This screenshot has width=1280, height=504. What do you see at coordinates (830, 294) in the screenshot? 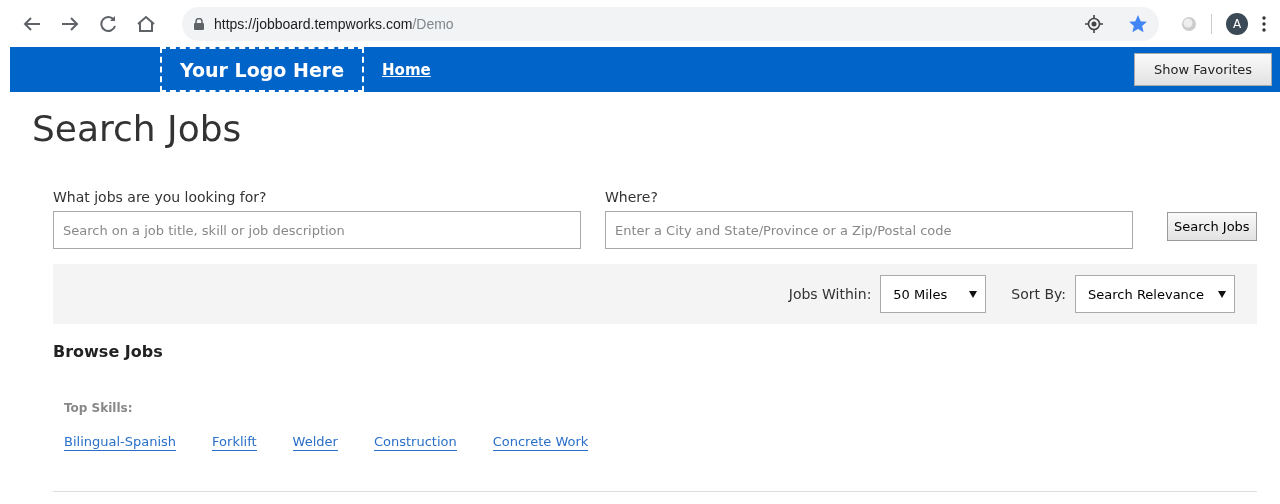
I see `filter-label: Jobs Within:` at bounding box center [830, 294].